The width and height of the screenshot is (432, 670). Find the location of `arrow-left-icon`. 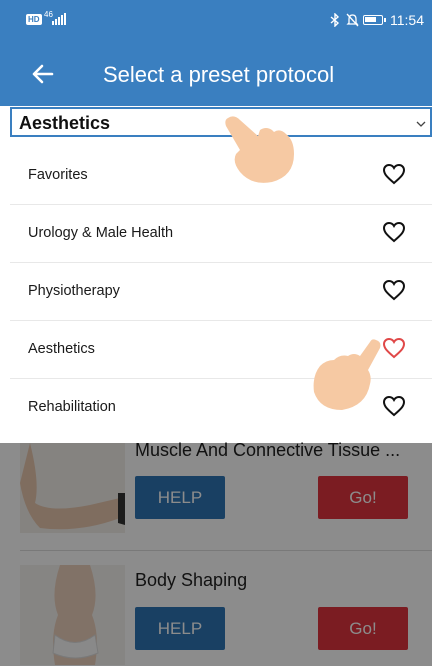

arrow-left-icon is located at coordinates (44, 74).